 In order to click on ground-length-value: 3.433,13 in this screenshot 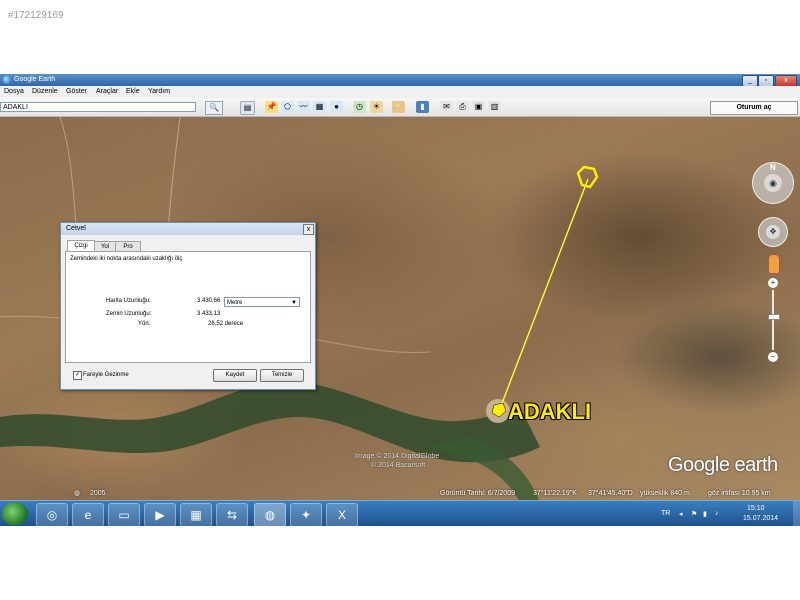, I will do `click(209, 314)`.